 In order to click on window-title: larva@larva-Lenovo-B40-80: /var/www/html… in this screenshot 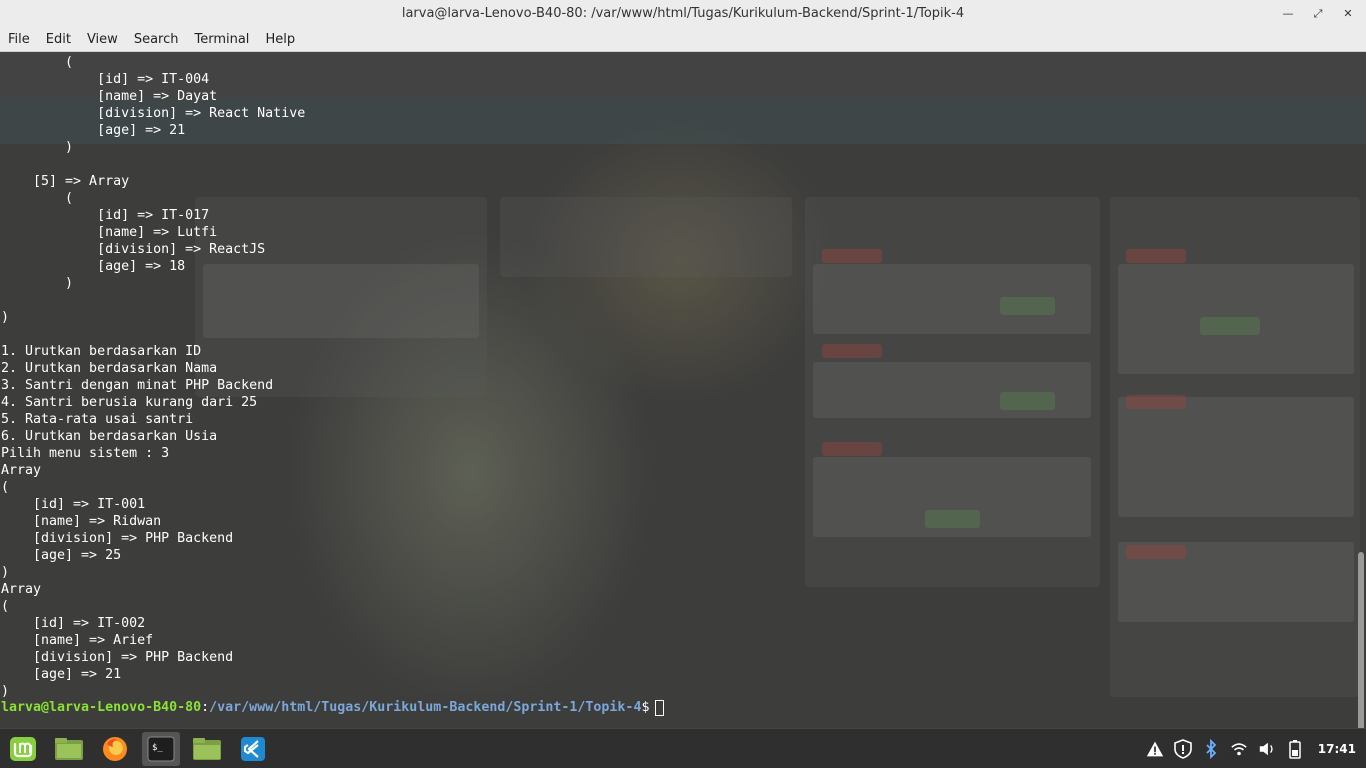, I will do `click(683, 13)`.